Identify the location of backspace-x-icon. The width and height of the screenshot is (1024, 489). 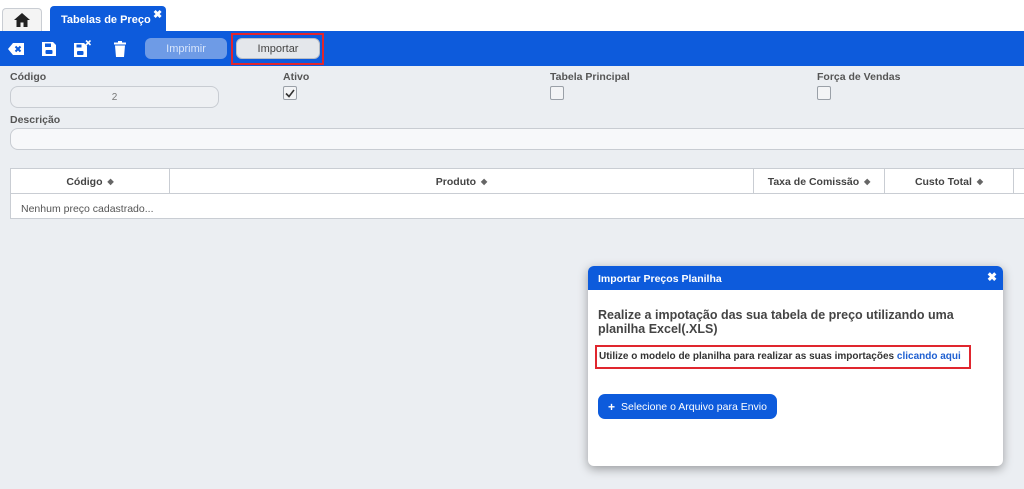
(16, 49).